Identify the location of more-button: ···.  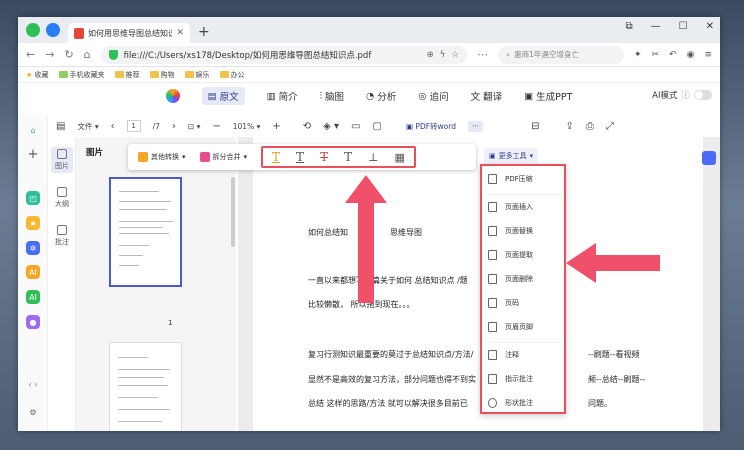
(475, 126).